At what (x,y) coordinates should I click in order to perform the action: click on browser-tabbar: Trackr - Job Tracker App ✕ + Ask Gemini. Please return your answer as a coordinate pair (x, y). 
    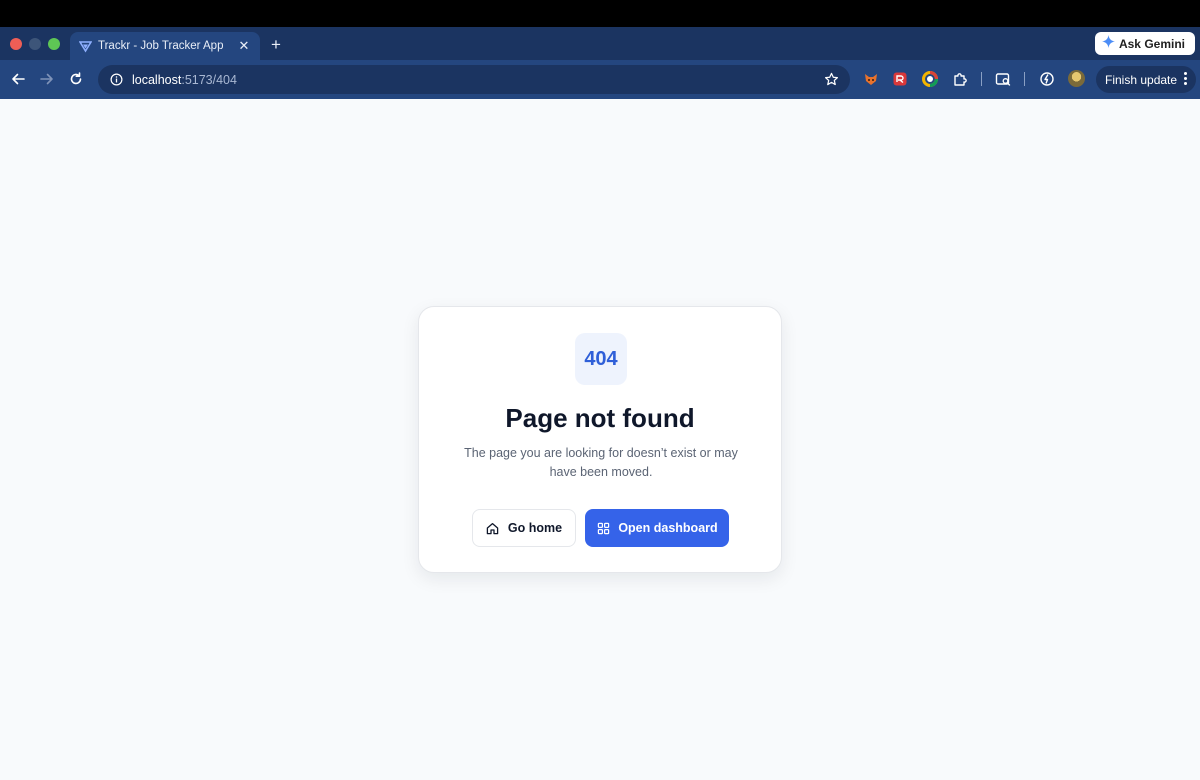
    Looking at the image, I should click on (600, 43).